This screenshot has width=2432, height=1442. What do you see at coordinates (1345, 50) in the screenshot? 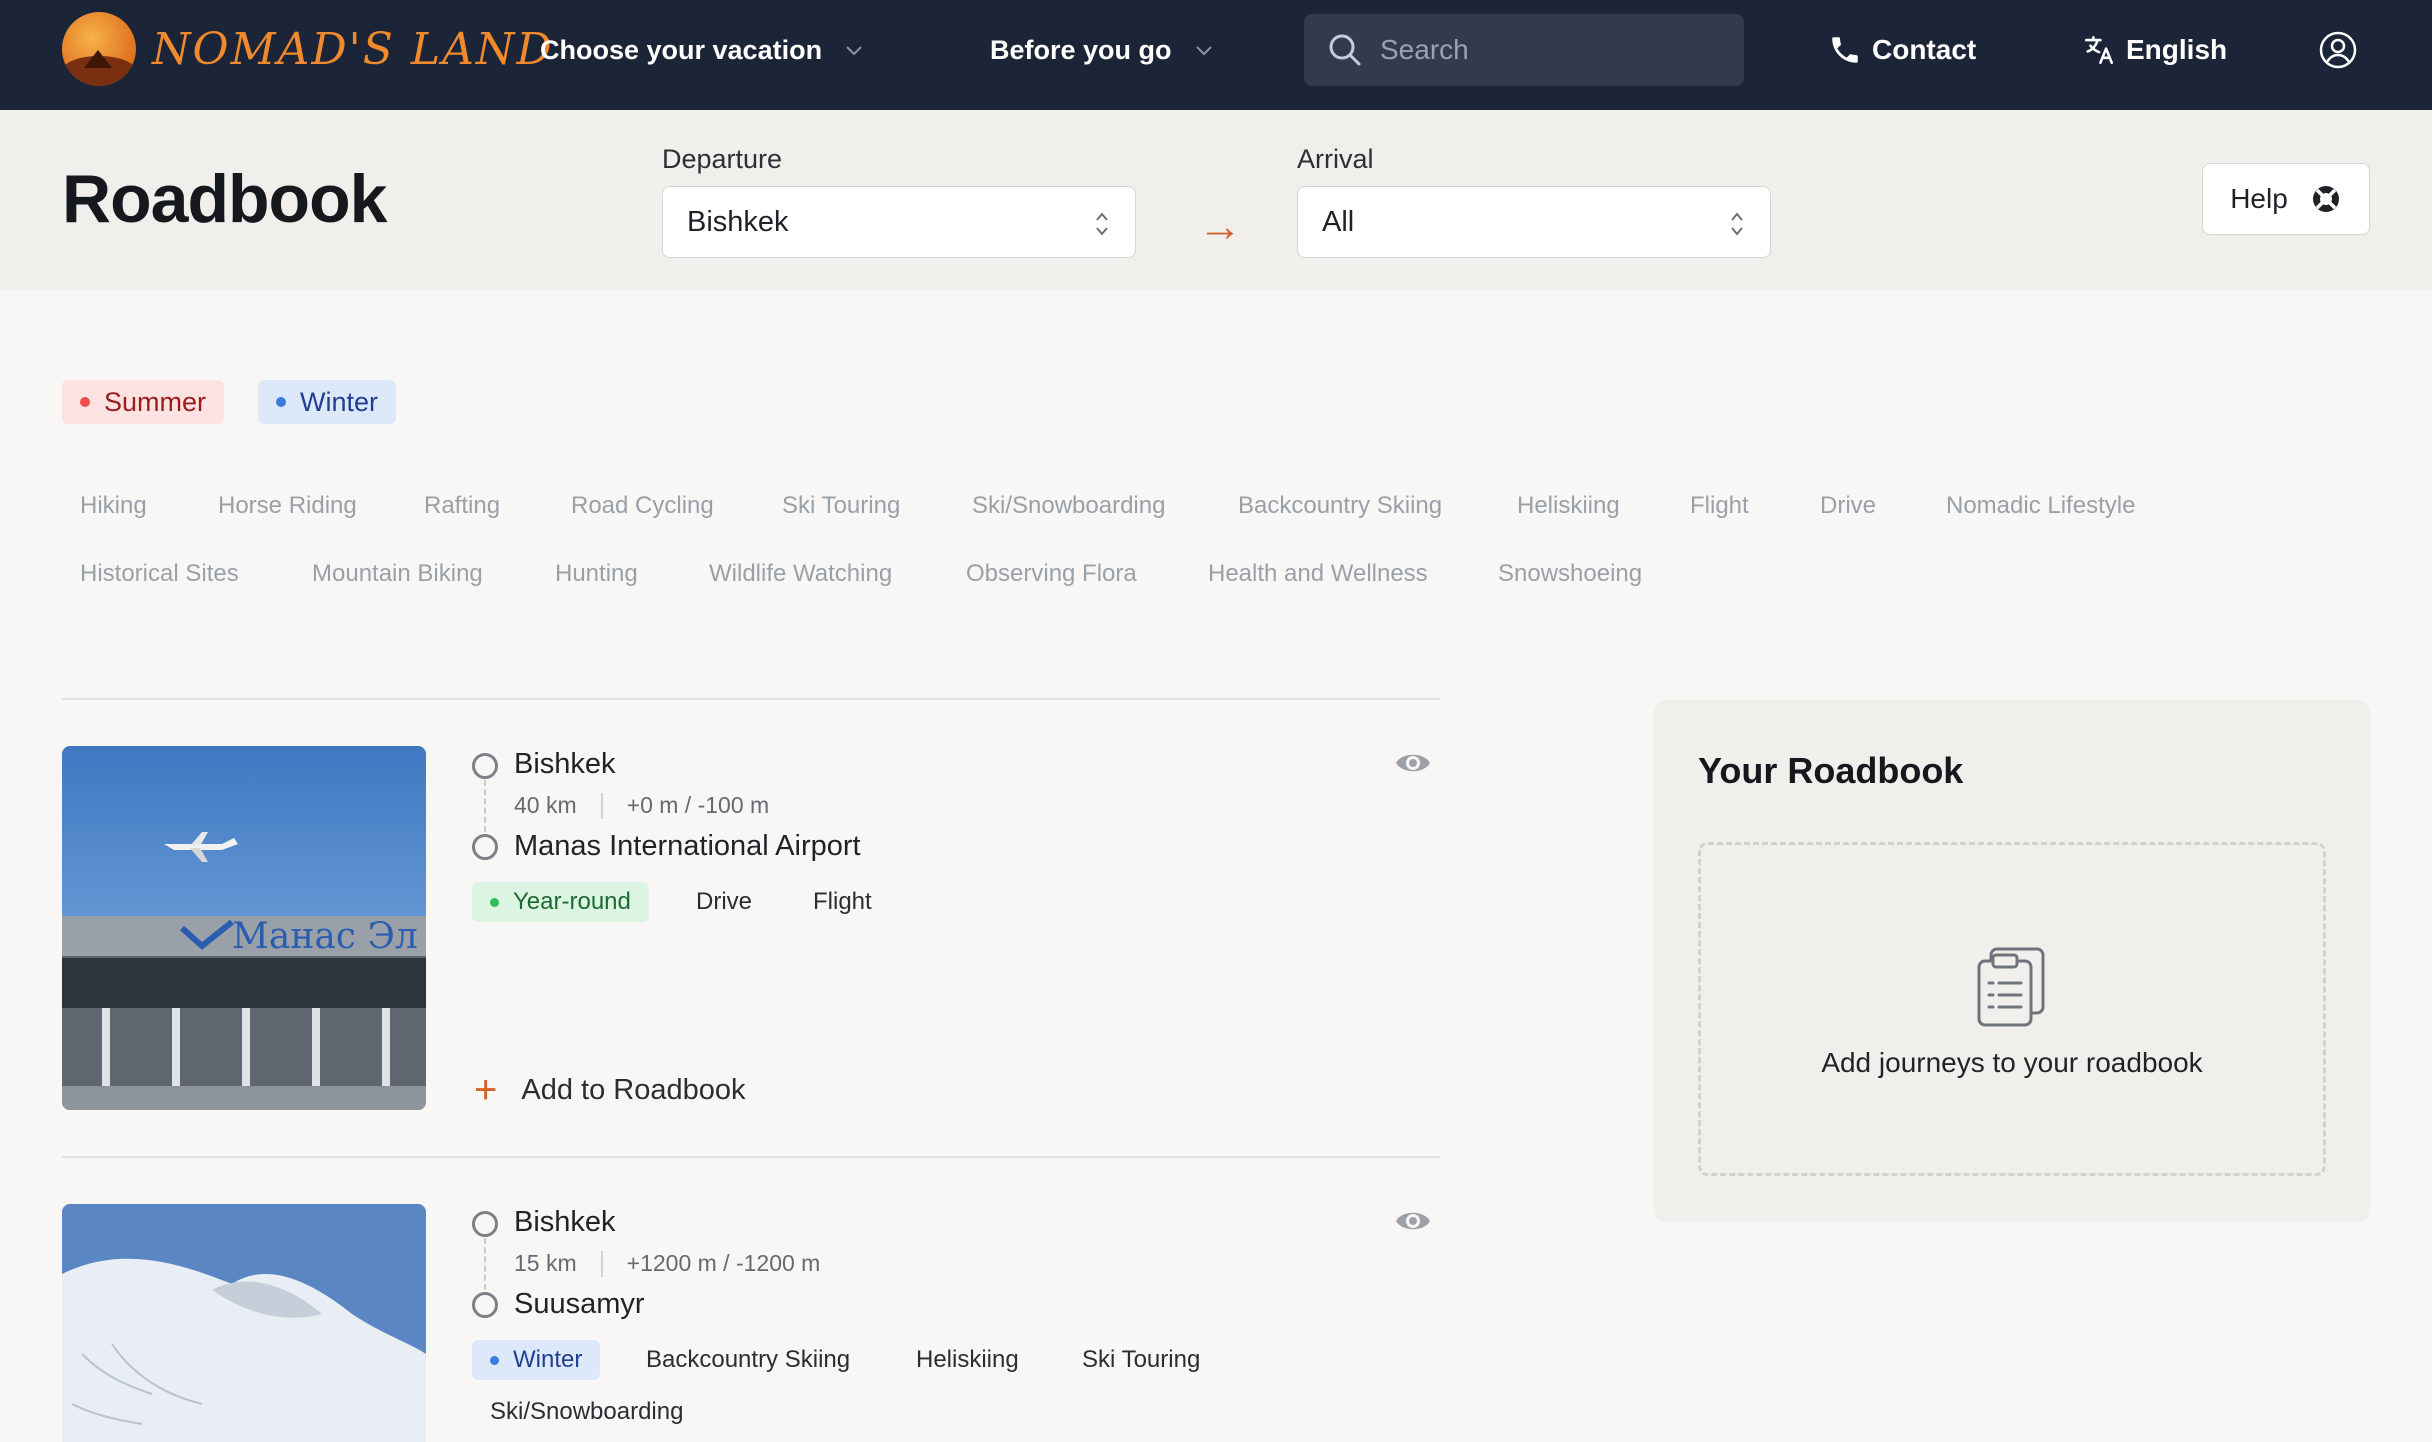
I see `search-icon` at bounding box center [1345, 50].